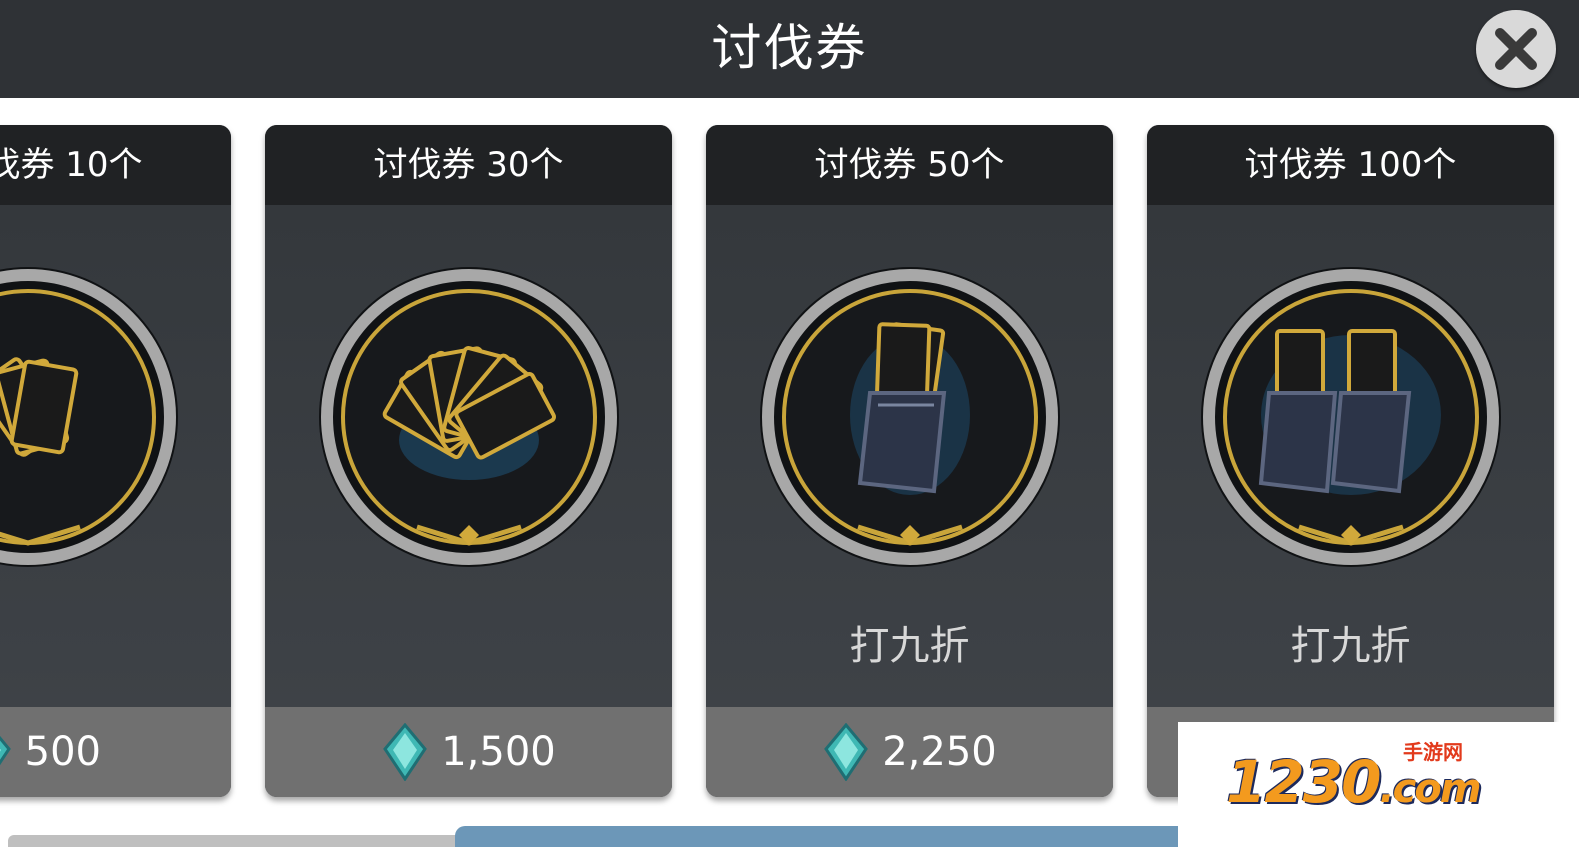 This screenshot has width=1579, height=847. Describe the element at coordinates (825, 836) in the screenshot. I see `scrollbar-thumb` at that location.